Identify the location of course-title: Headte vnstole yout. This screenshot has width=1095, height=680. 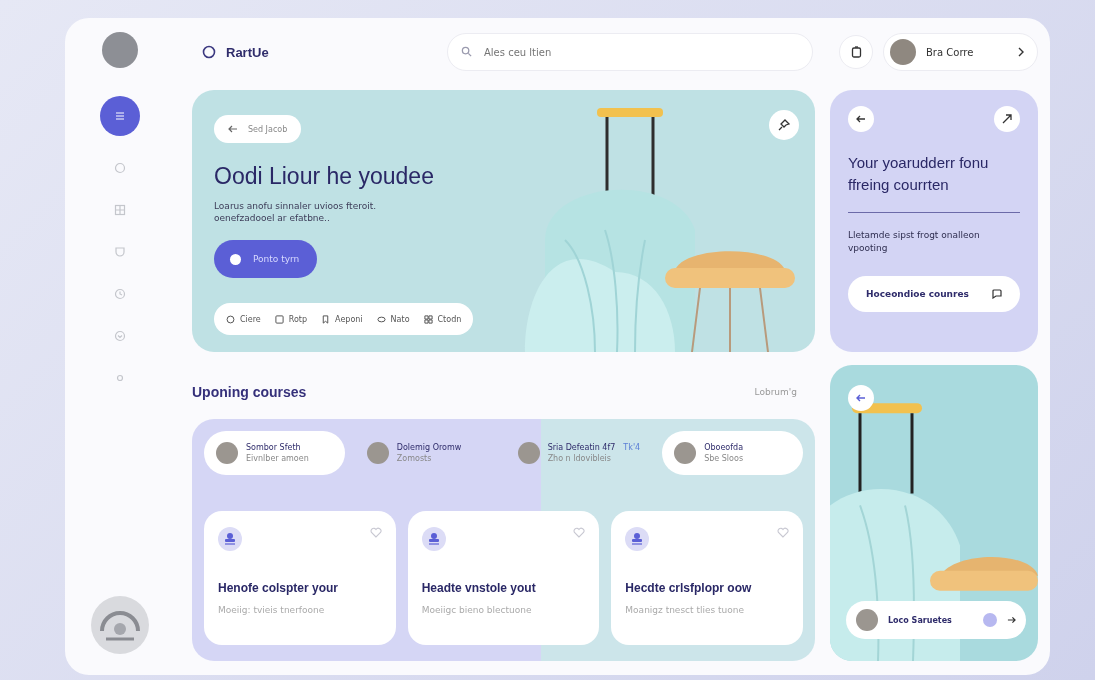
(479, 588).